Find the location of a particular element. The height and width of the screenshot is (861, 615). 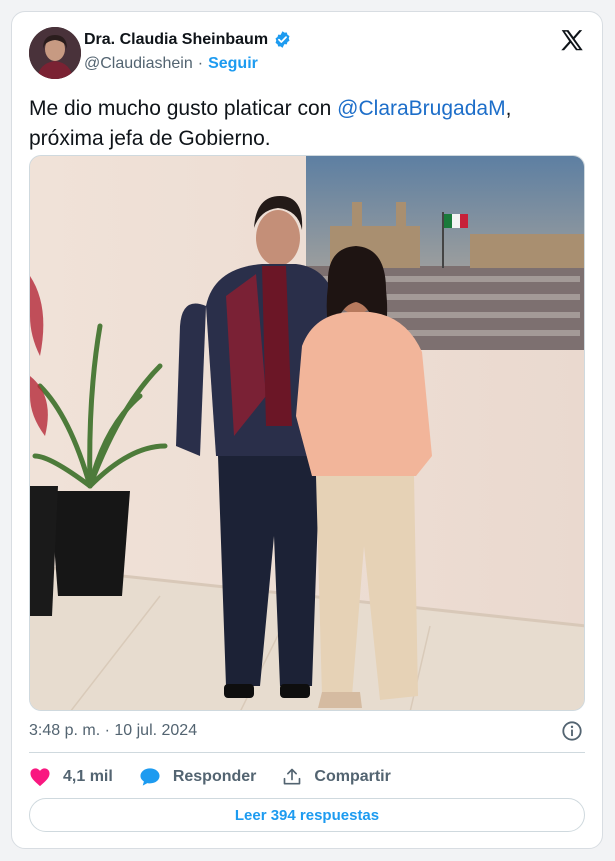

verified-badge-icon is located at coordinates (282, 39).